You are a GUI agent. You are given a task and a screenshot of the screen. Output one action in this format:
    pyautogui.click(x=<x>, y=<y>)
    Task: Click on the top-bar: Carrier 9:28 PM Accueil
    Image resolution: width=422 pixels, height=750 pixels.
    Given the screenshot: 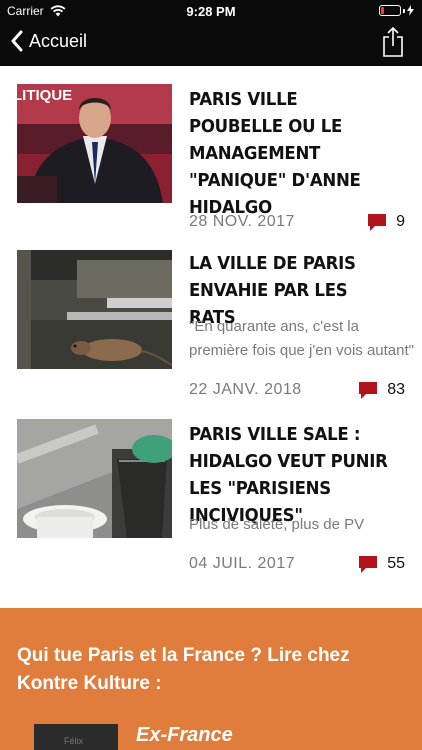 What is the action you would take?
    pyautogui.click(x=211, y=33)
    